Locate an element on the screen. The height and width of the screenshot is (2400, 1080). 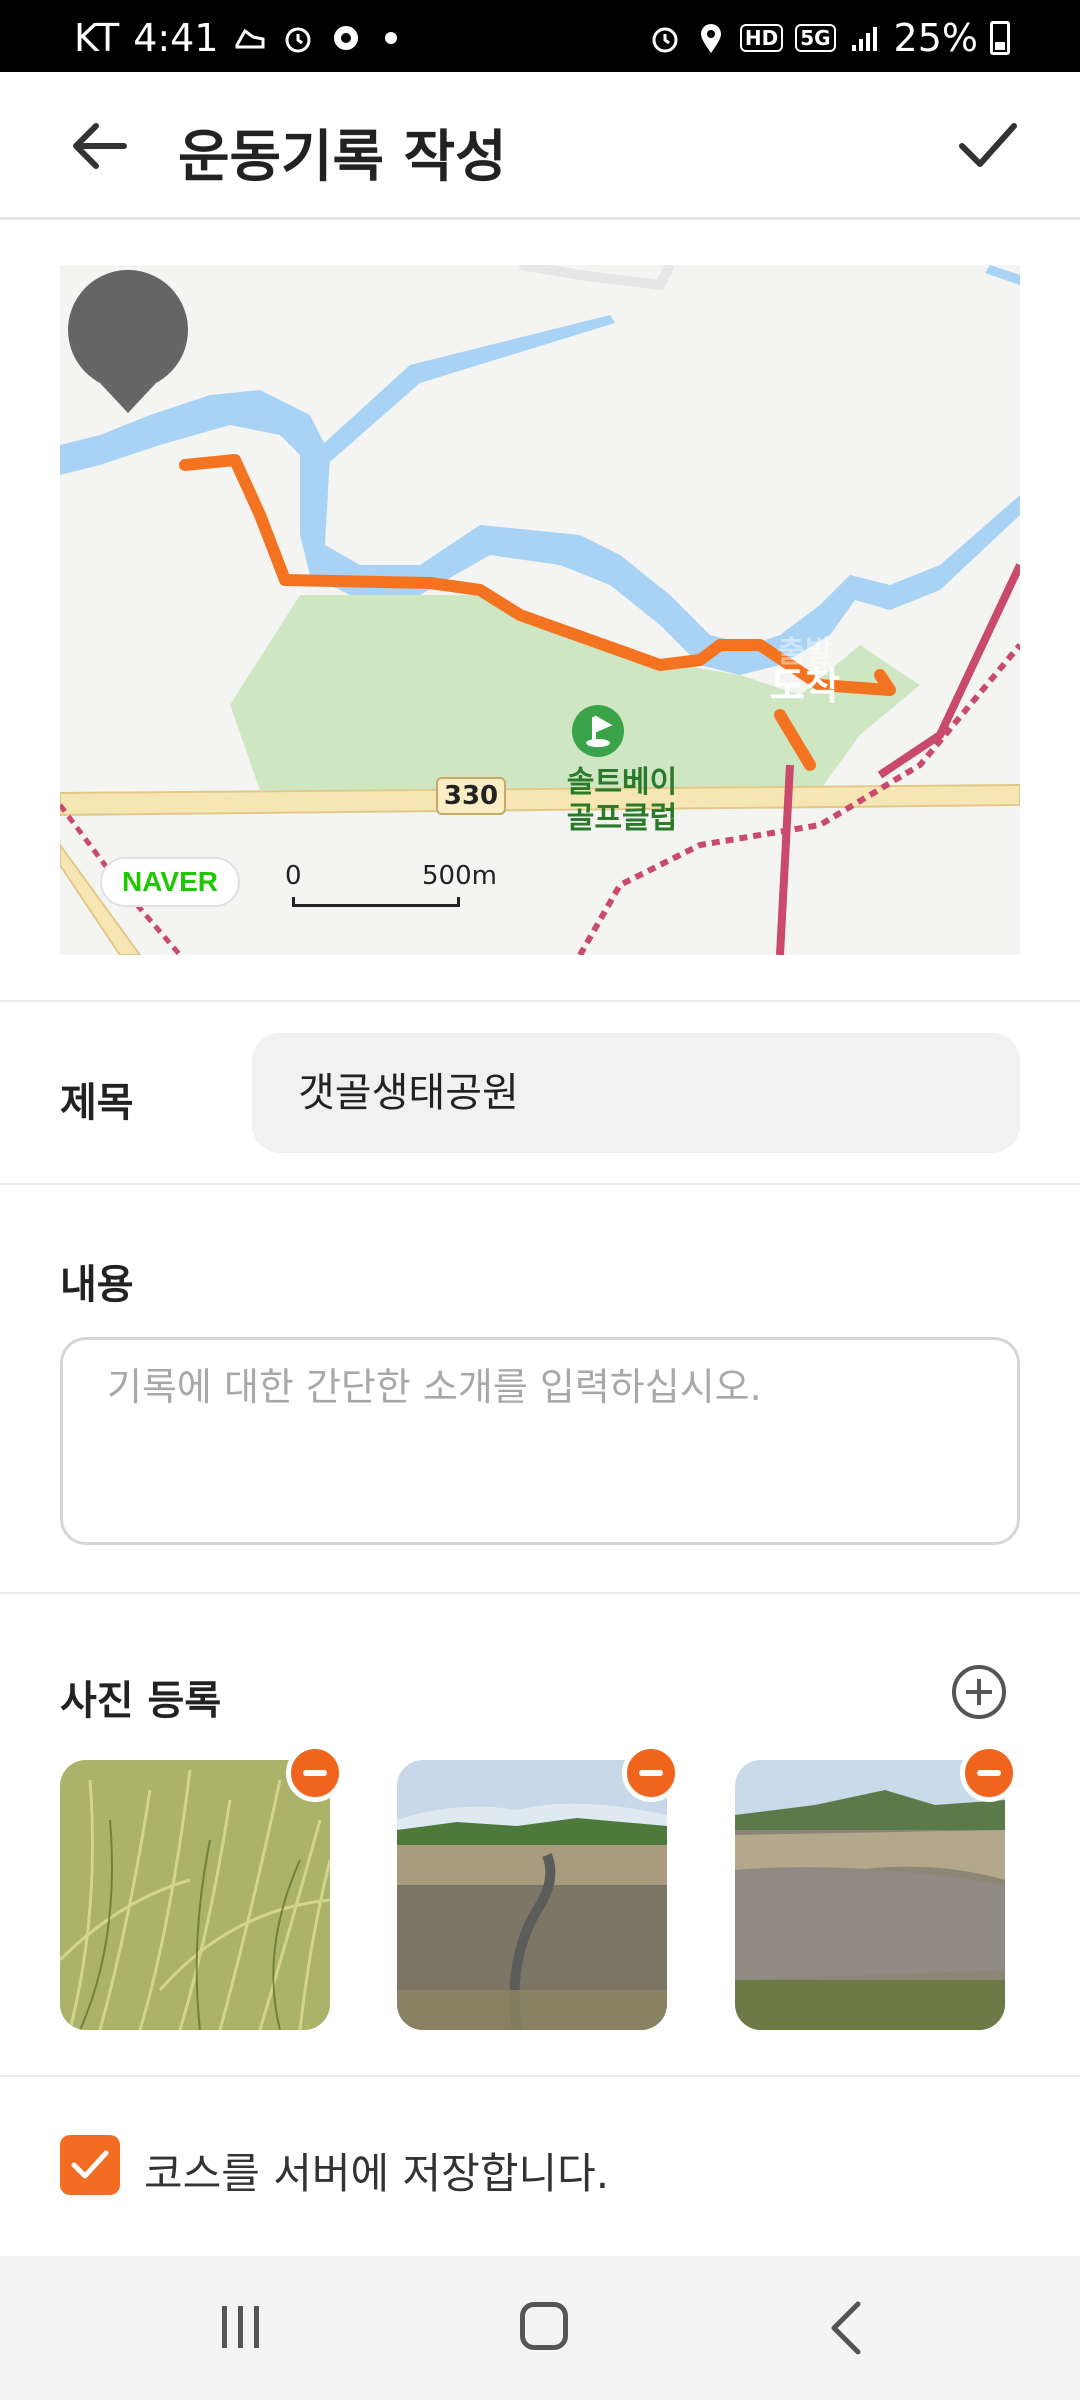
poi-name-line2: 골프클럽 is located at coordinates (622, 818).